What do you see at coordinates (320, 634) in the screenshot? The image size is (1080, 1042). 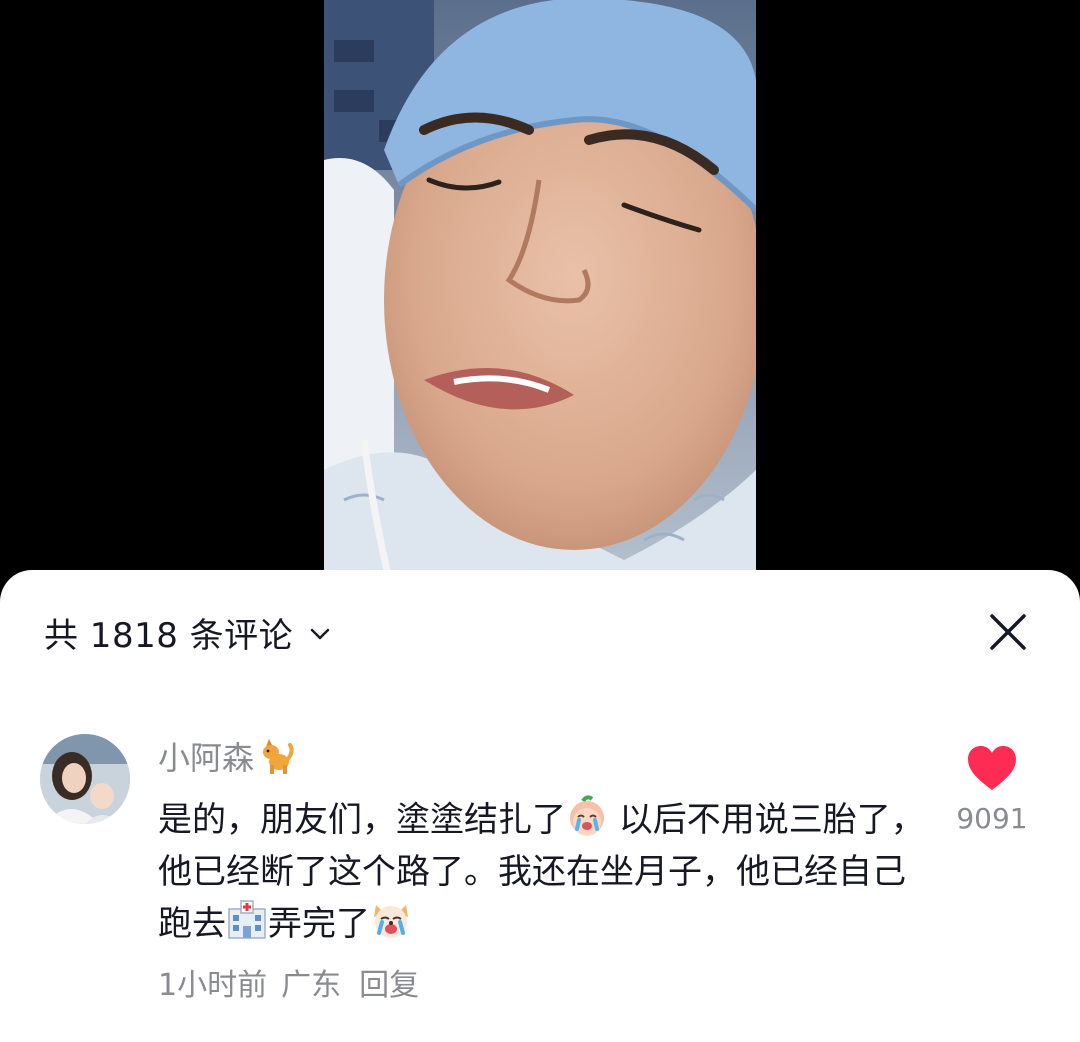 I see `chevron-down-icon` at bounding box center [320, 634].